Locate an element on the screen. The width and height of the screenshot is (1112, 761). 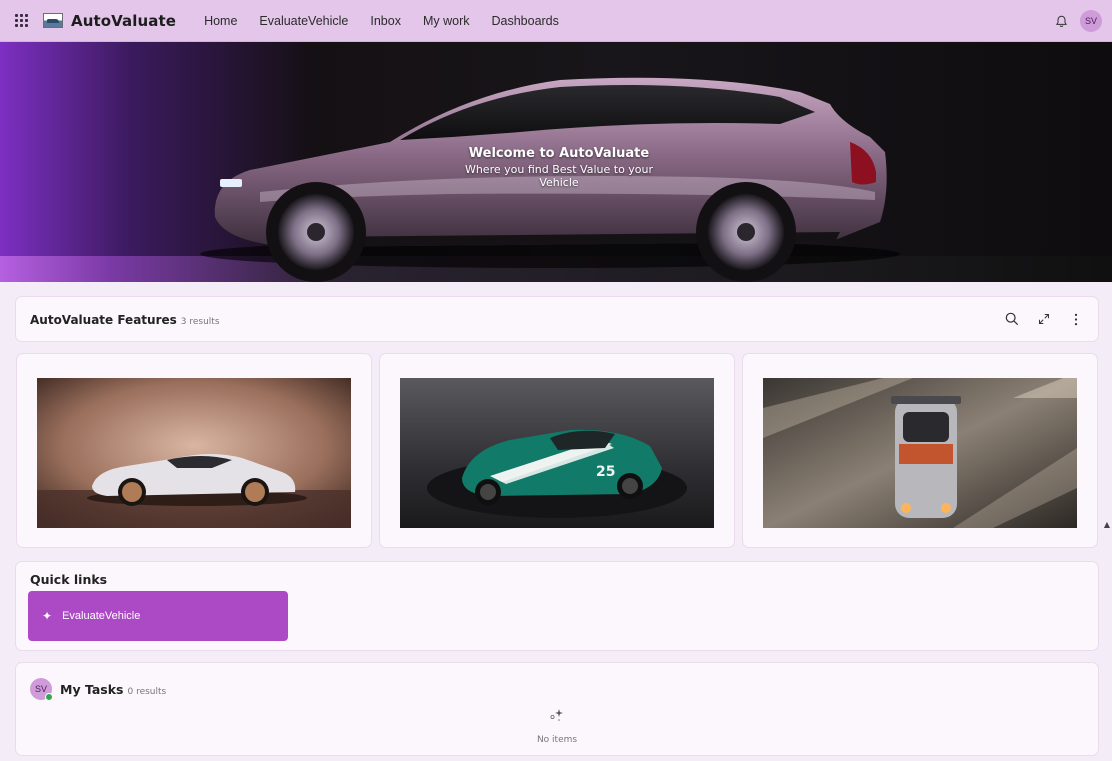
nav-item-home: Home is located at coordinates (220, 21).